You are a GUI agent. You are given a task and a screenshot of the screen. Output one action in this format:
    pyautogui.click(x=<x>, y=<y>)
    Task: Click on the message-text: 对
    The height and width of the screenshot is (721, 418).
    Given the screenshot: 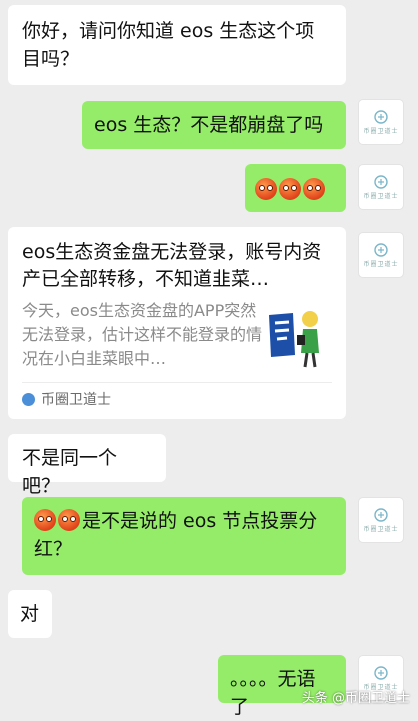 What is the action you would take?
    pyautogui.click(x=30, y=614)
    